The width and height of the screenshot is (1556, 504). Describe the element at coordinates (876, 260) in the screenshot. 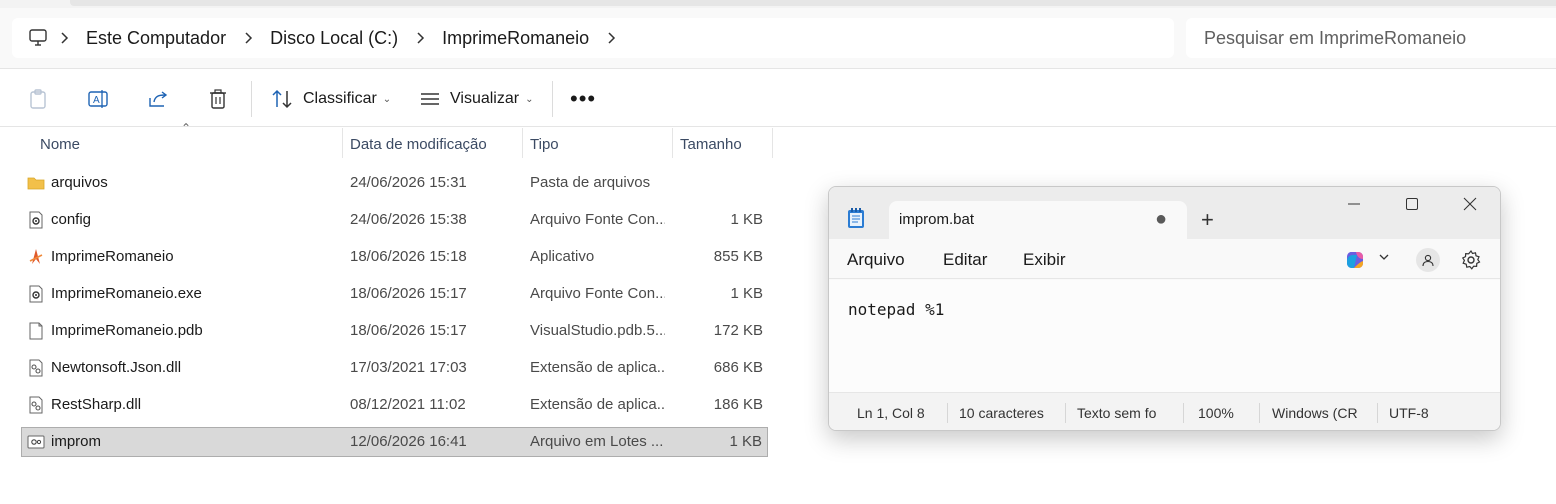

I see `menu-arquivo: Arquivo` at that location.